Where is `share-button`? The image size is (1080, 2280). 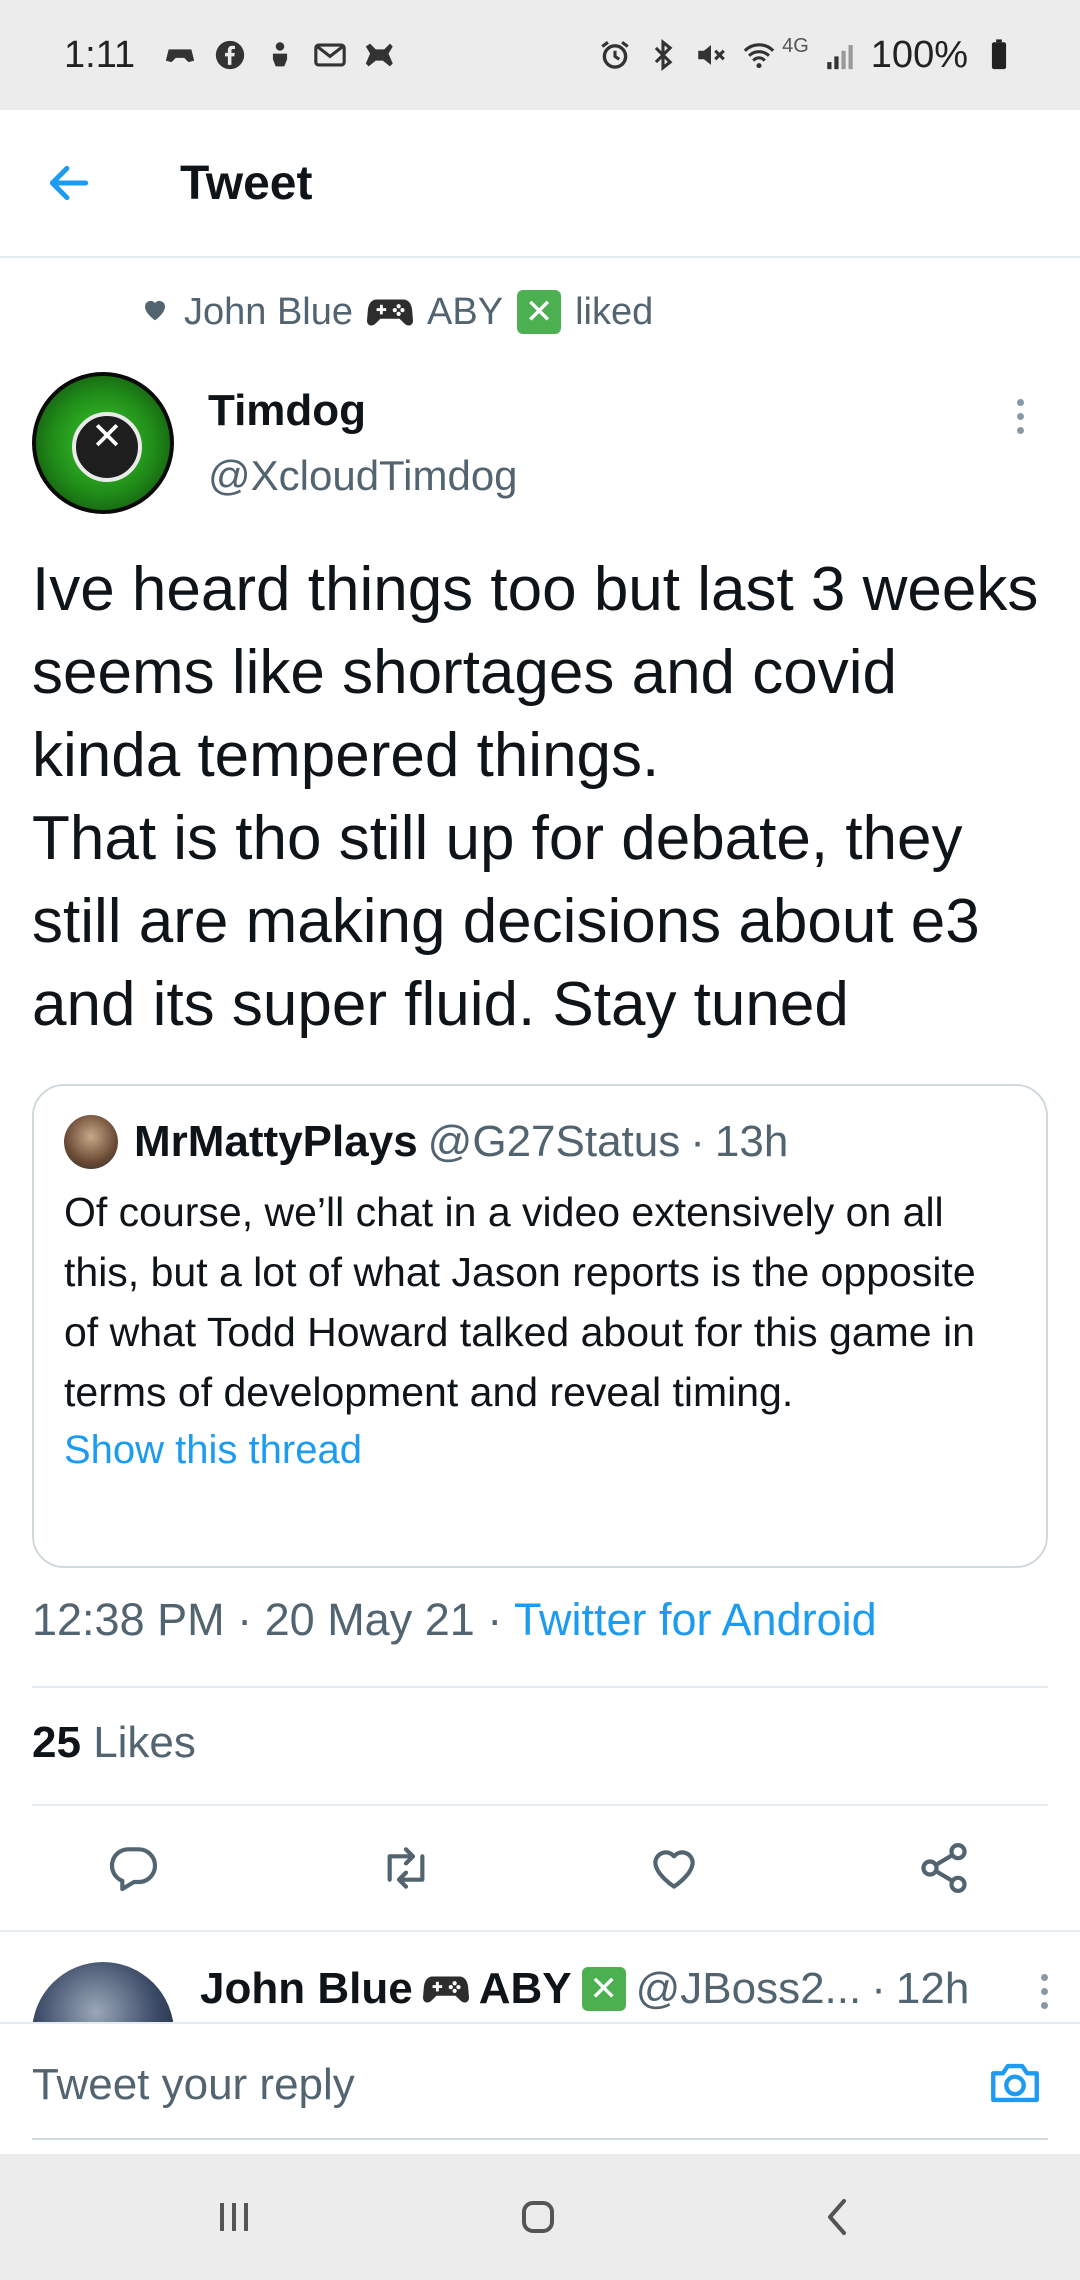 share-button is located at coordinates (944, 1868).